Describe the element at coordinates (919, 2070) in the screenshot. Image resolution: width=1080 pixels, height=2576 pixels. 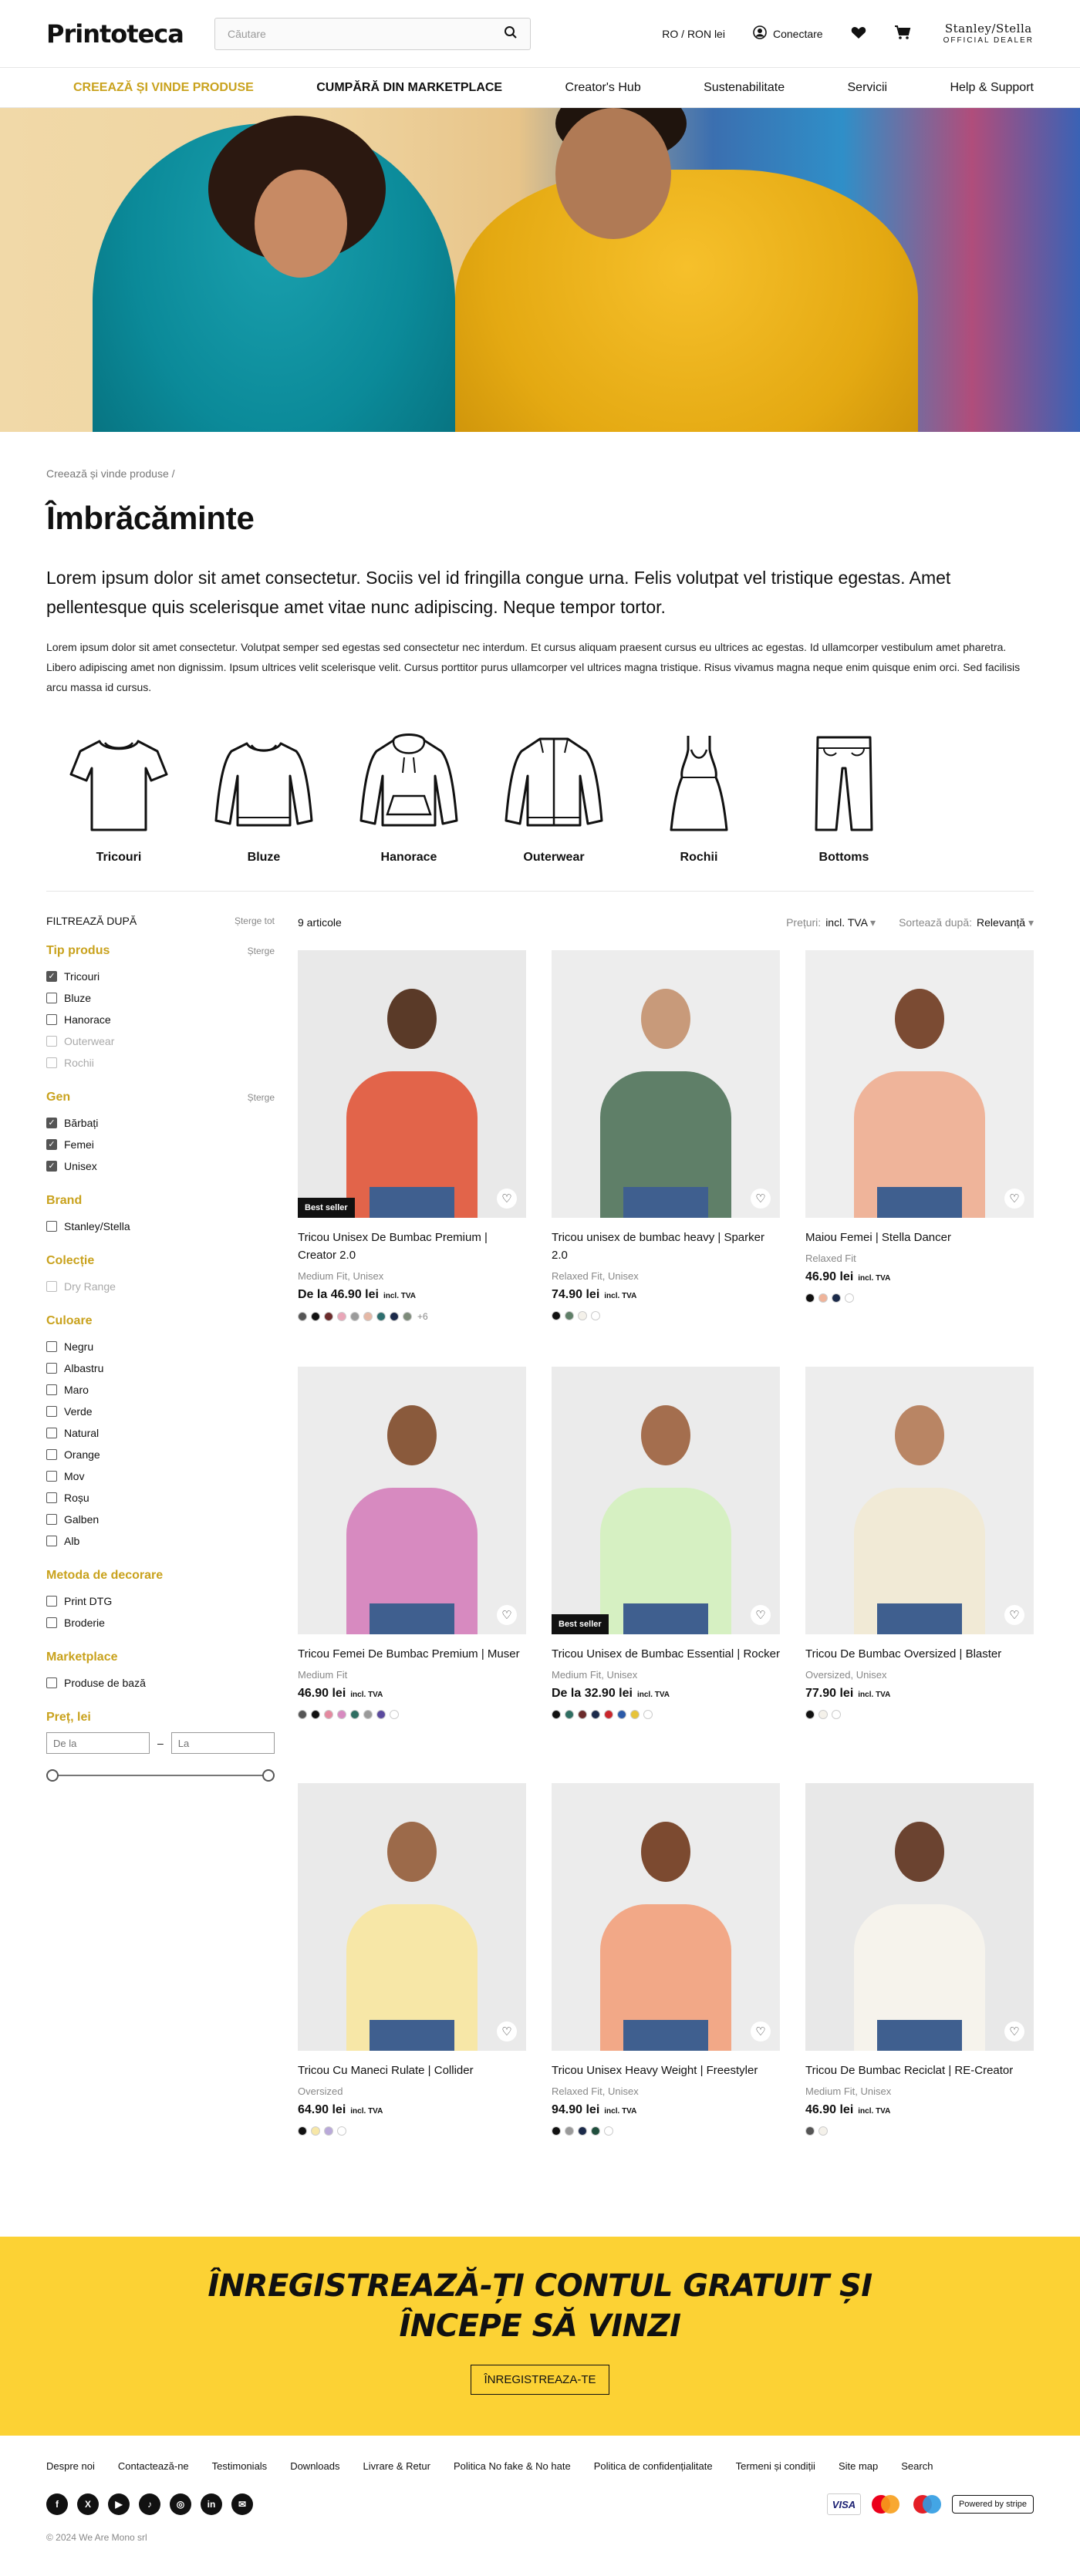
I see `product-name: Tricou De Bumbac Reciclat | RE-Creator` at that location.